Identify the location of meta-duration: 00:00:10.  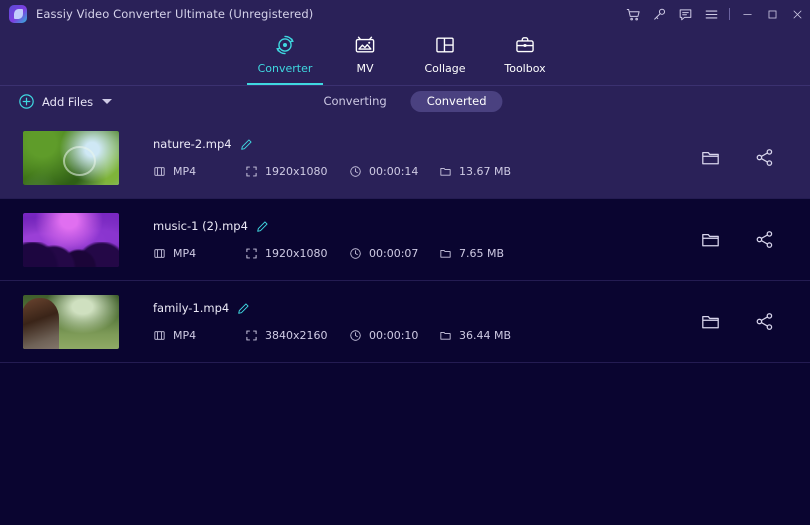
(394, 335).